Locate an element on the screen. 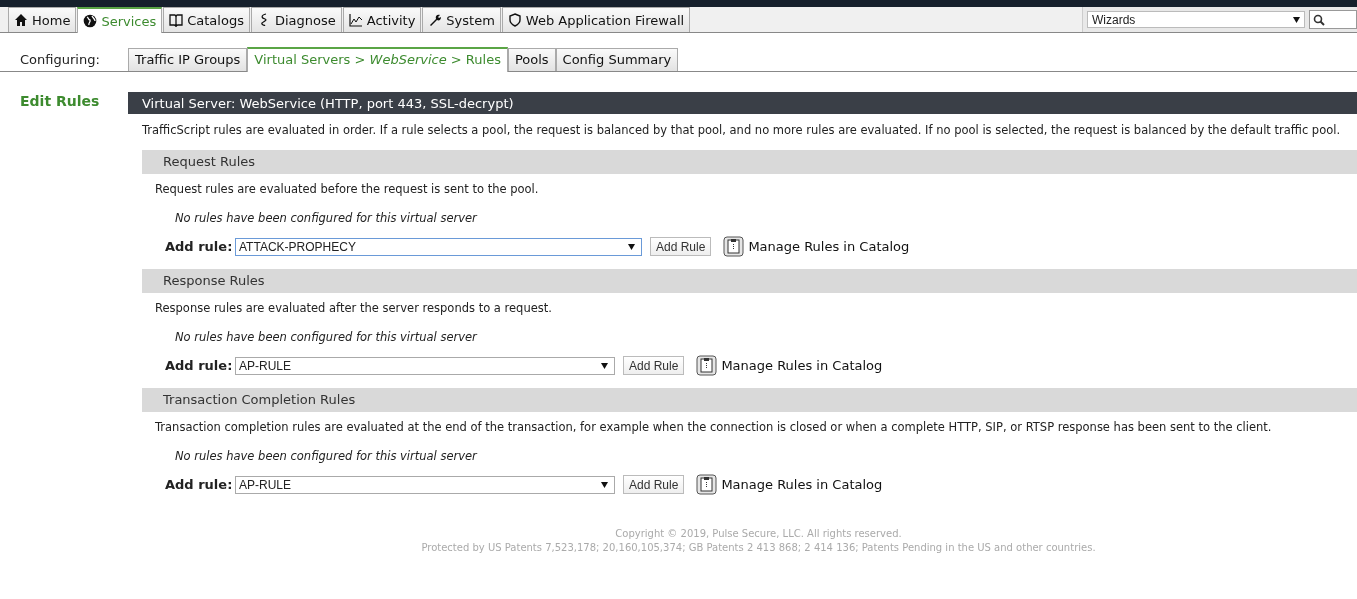 This screenshot has width=1357, height=599. search-icon is located at coordinates (1319, 19).